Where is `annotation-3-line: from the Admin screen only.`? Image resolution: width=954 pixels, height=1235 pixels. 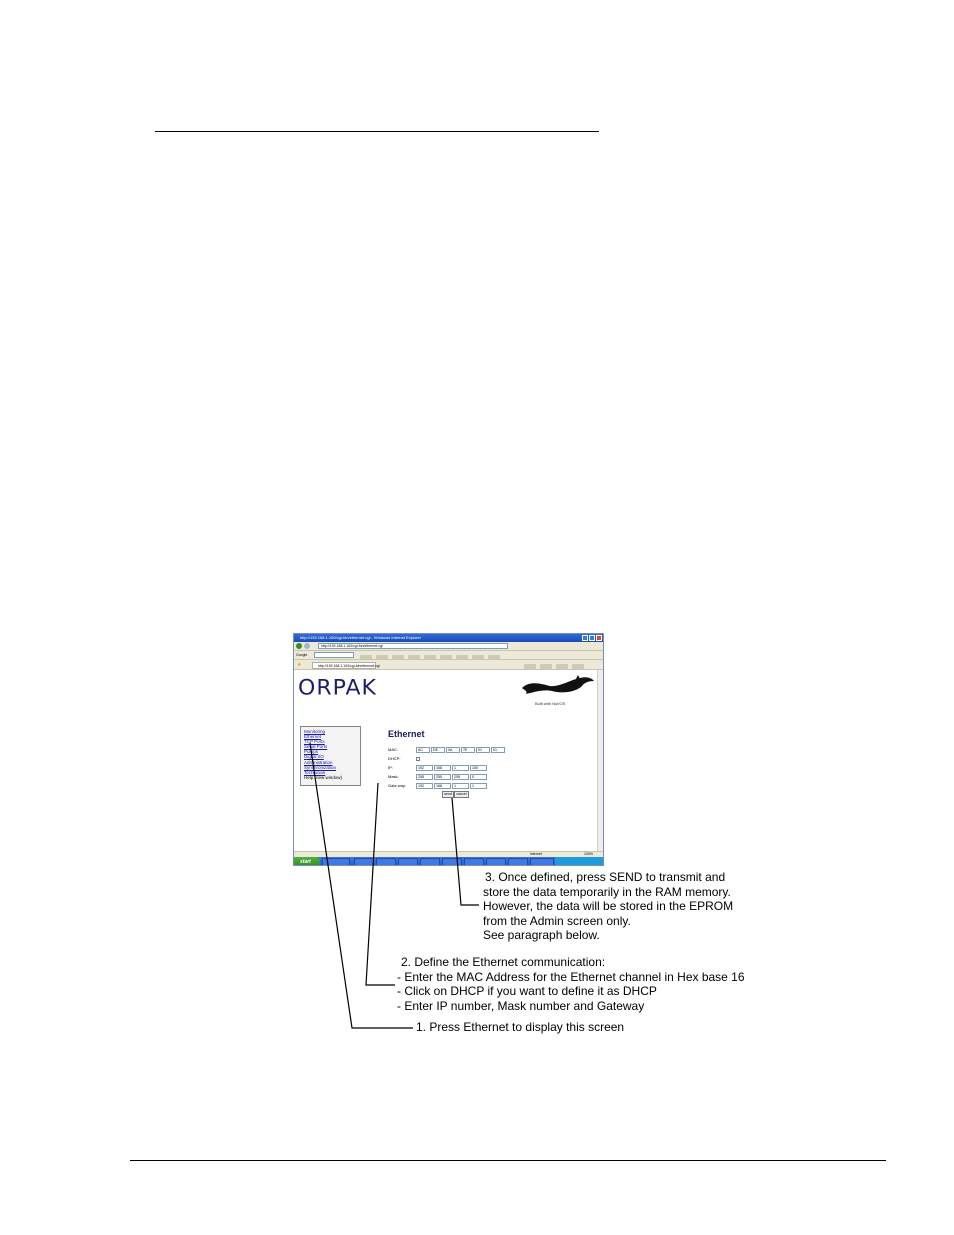 annotation-3-line: from the Admin screen only. is located at coordinates (557, 920).